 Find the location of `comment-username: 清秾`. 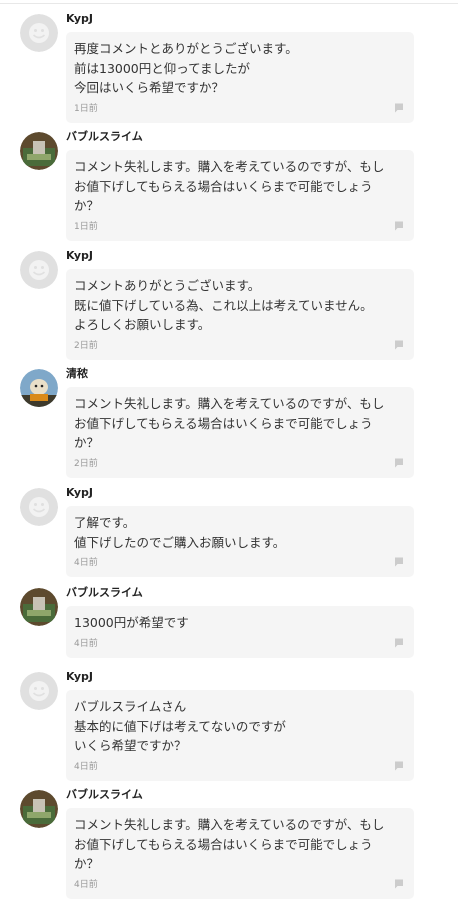

comment-username: 清秾 is located at coordinates (77, 374).